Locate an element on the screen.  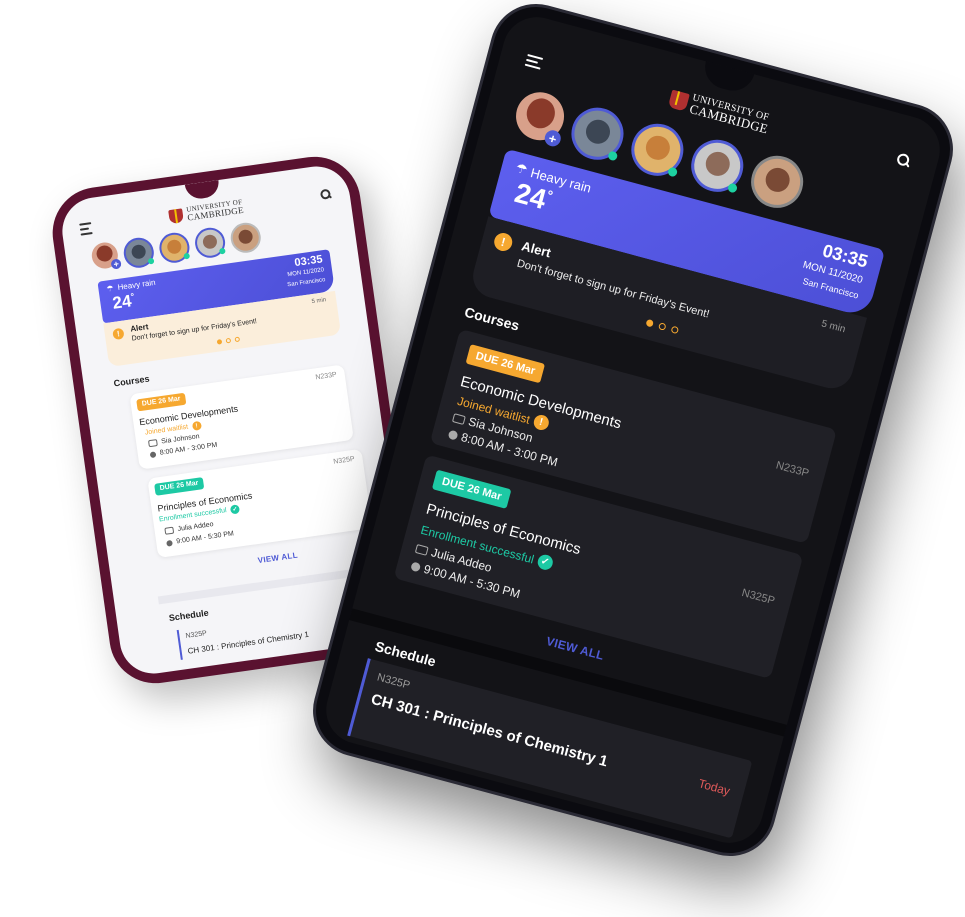
city: San Francisco is located at coordinates (306, 283).